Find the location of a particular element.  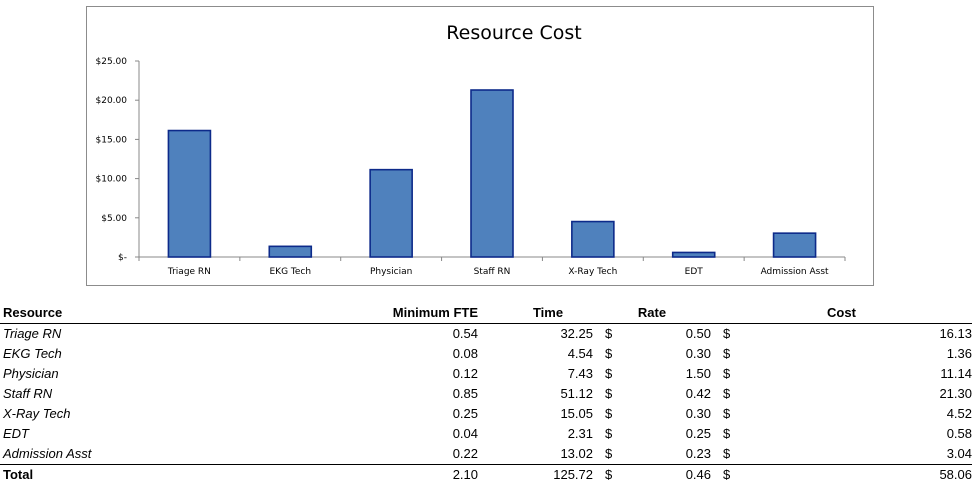

cell-cost: 0.58 is located at coordinates (856, 434).